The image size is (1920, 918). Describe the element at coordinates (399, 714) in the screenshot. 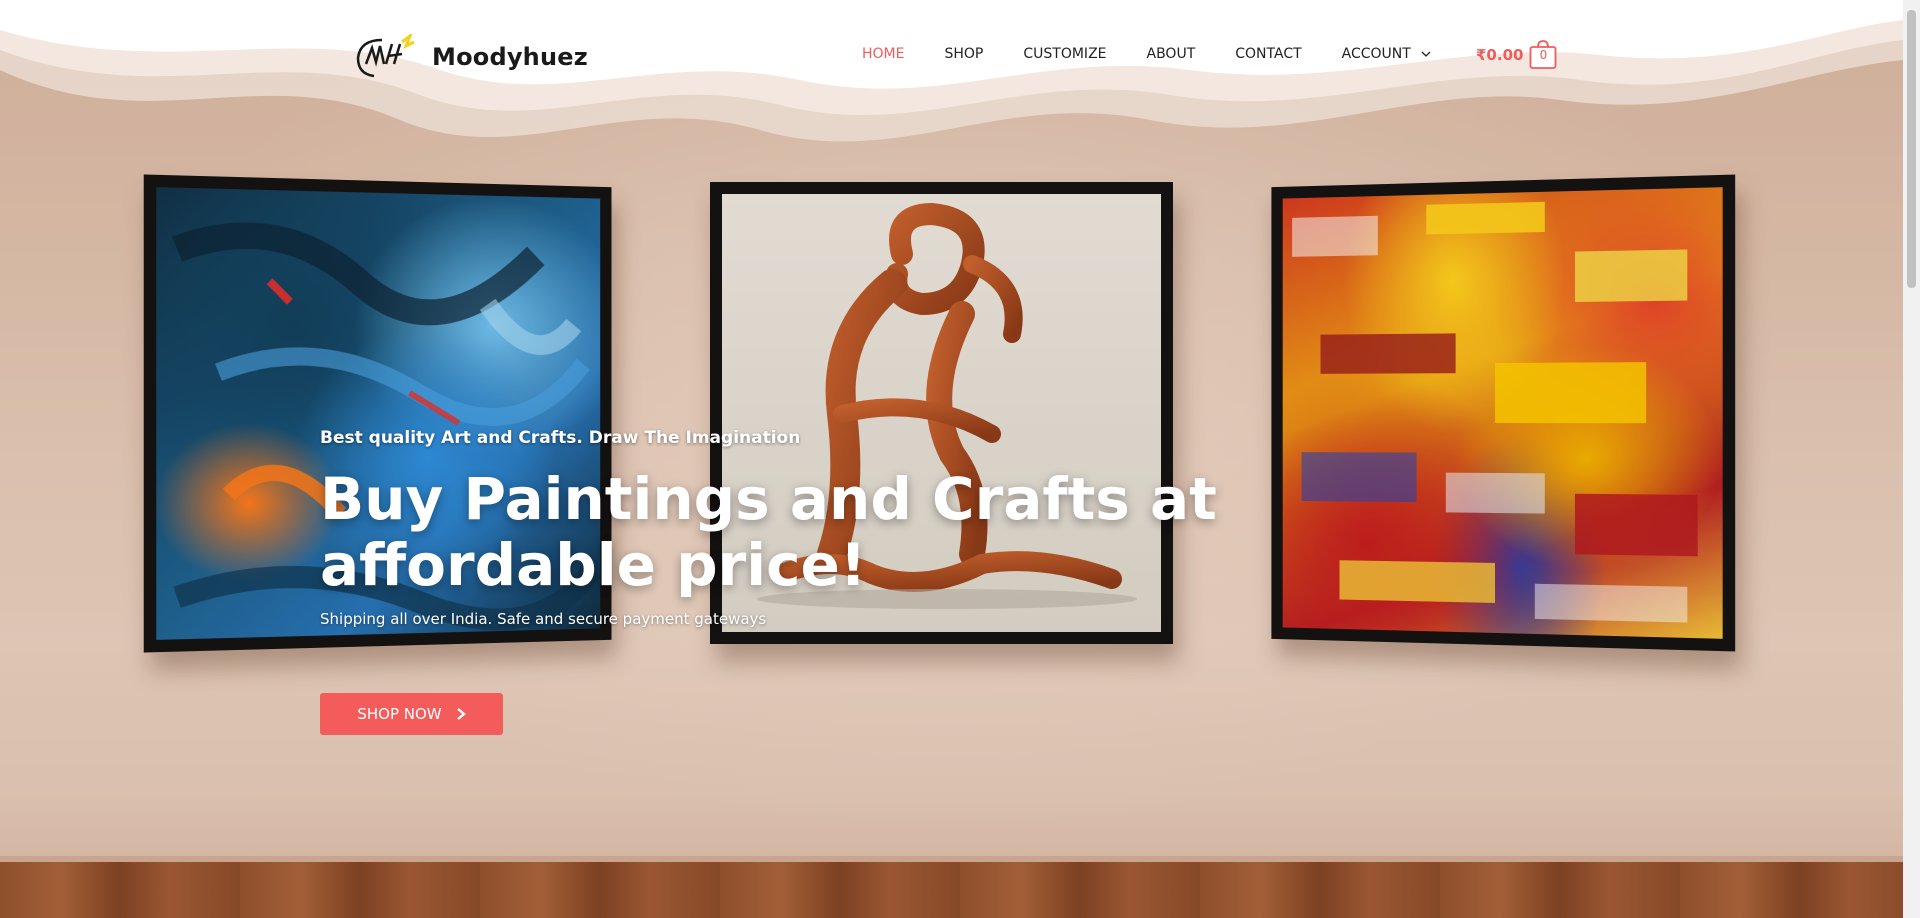

I see `shop-now-label: SHOP NOW` at that location.